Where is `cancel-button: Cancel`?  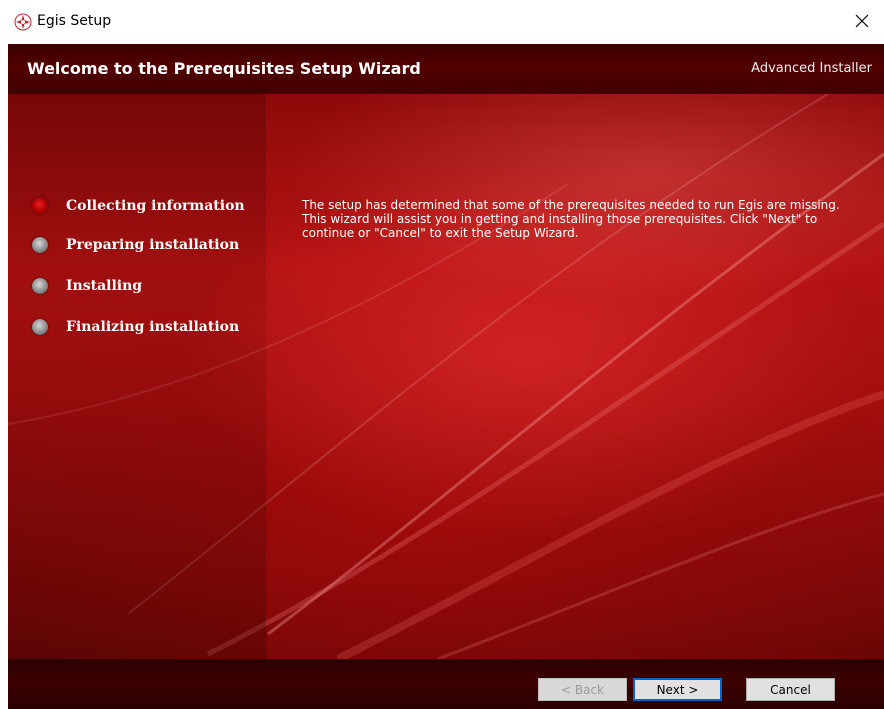
cancel-button: Cancel is located at coordinates (790, 689).